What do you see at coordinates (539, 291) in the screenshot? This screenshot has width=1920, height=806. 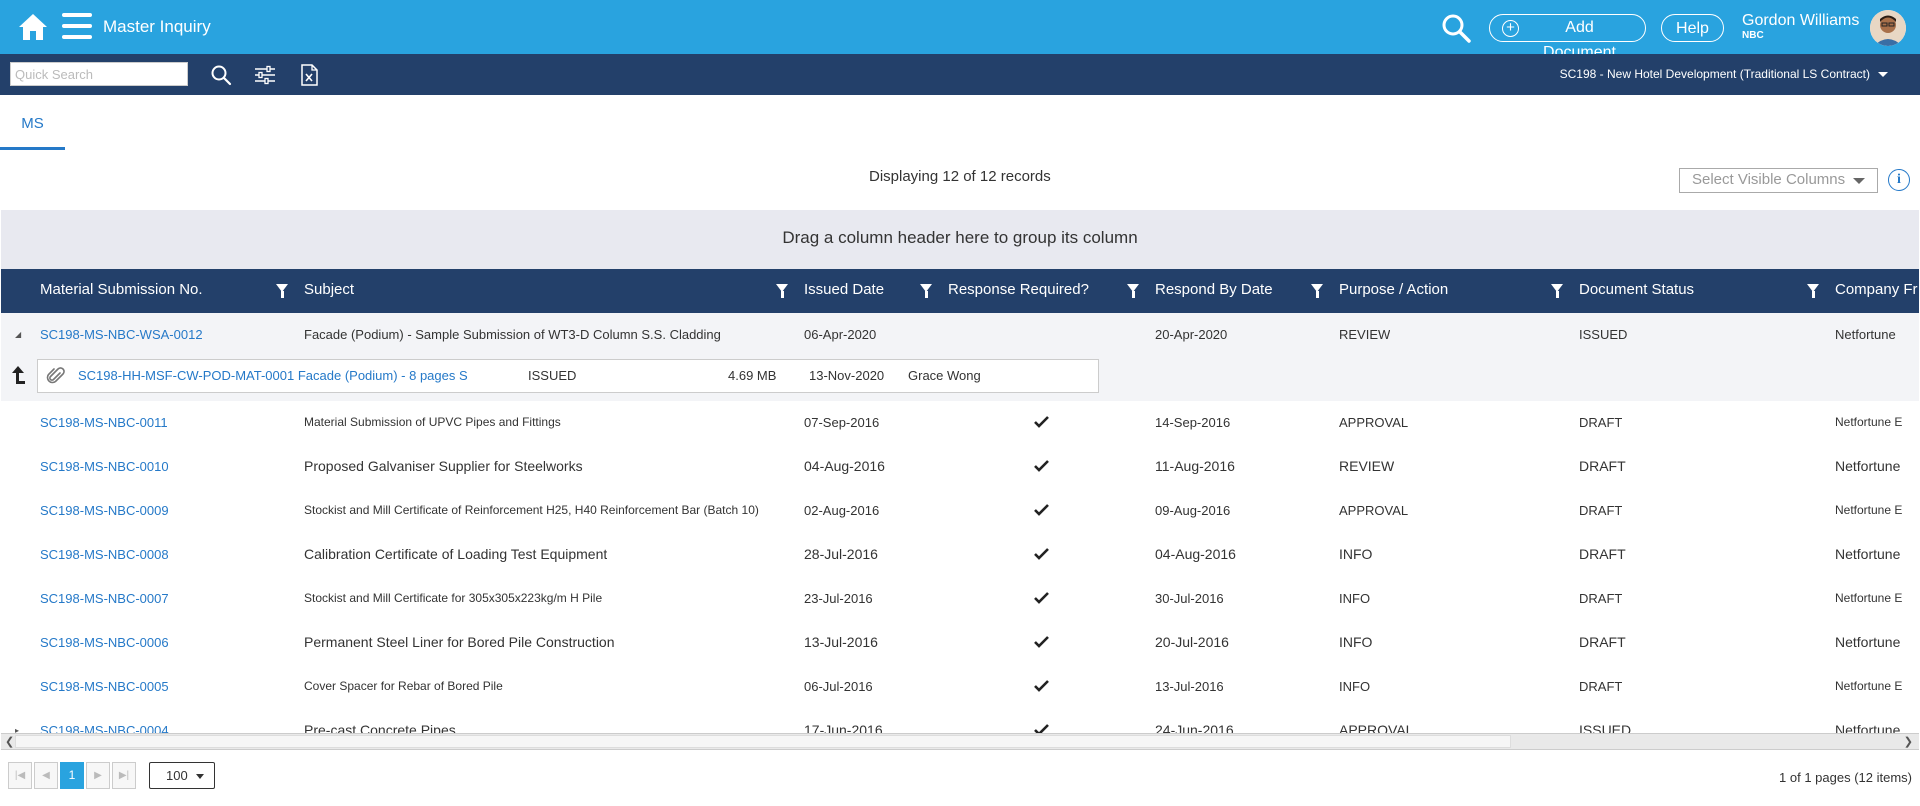 I see `column-header-subject: Subject` at bounding box center [539, 291].